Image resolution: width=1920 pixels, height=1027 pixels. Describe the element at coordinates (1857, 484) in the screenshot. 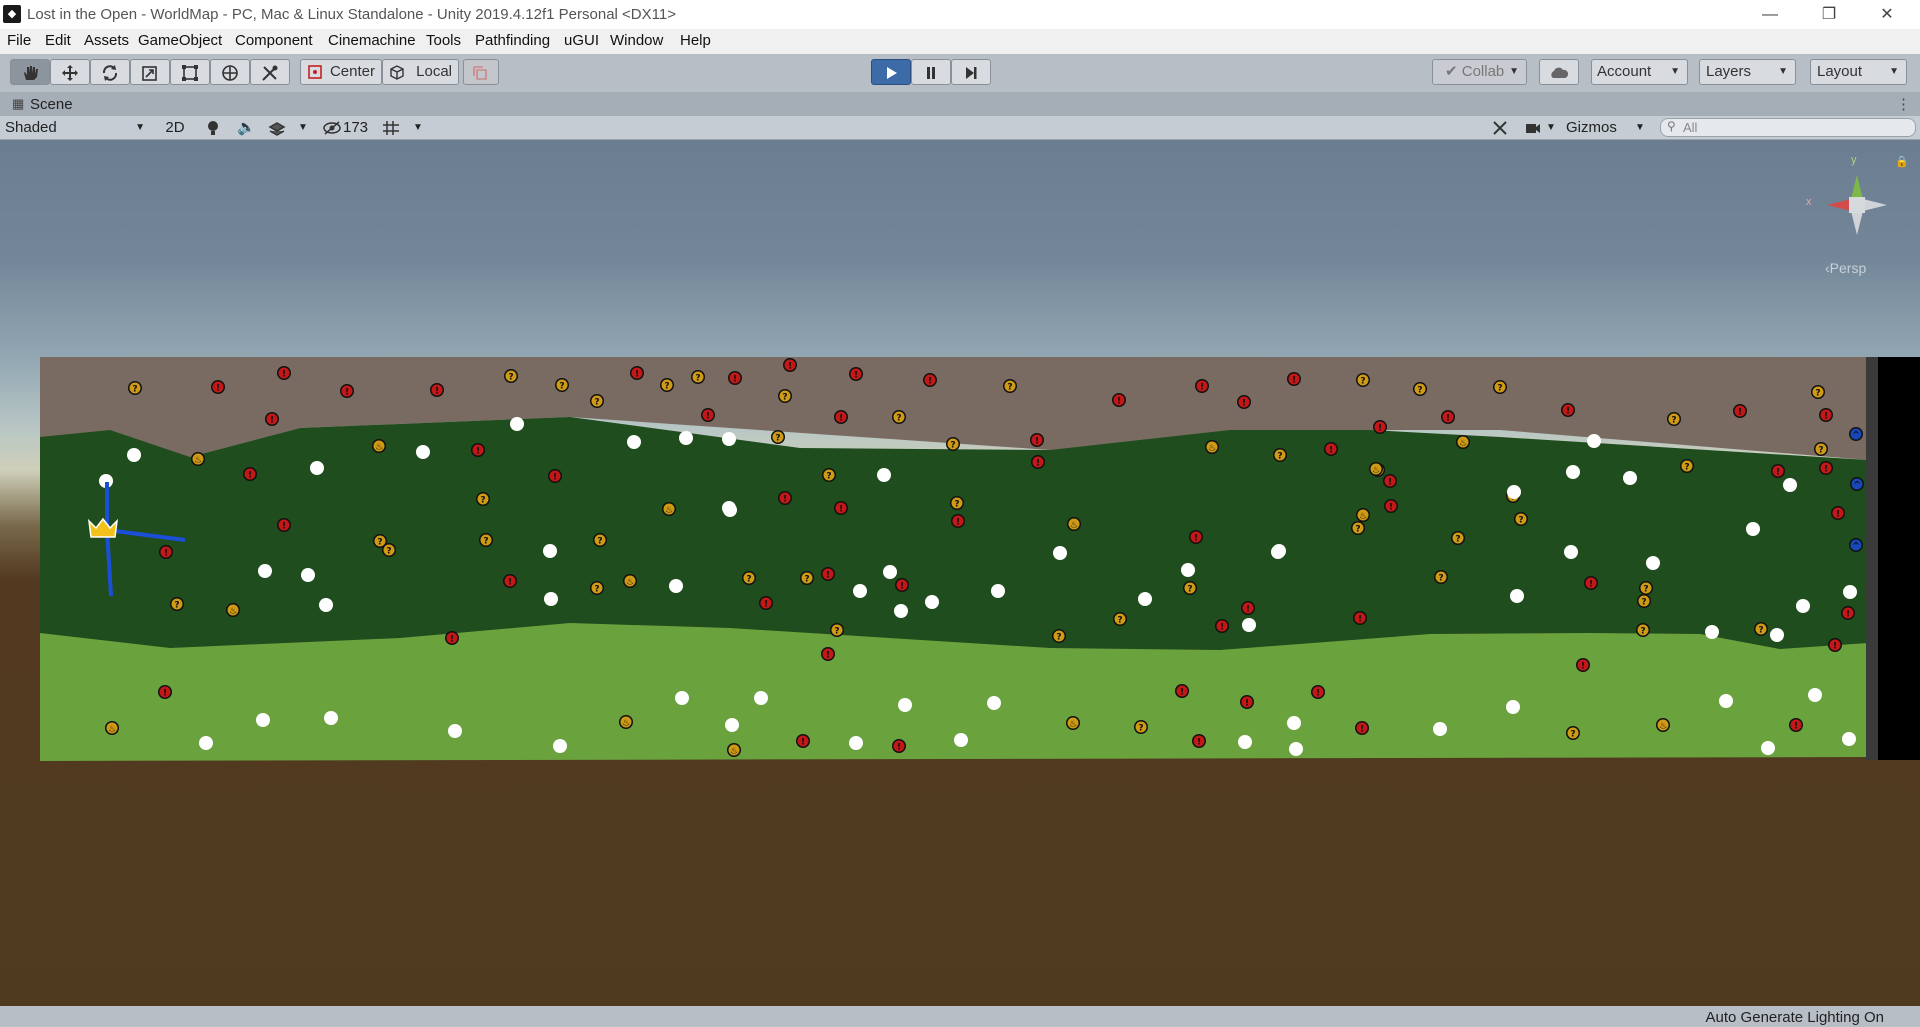

I see `exit-node: ^` at that location.